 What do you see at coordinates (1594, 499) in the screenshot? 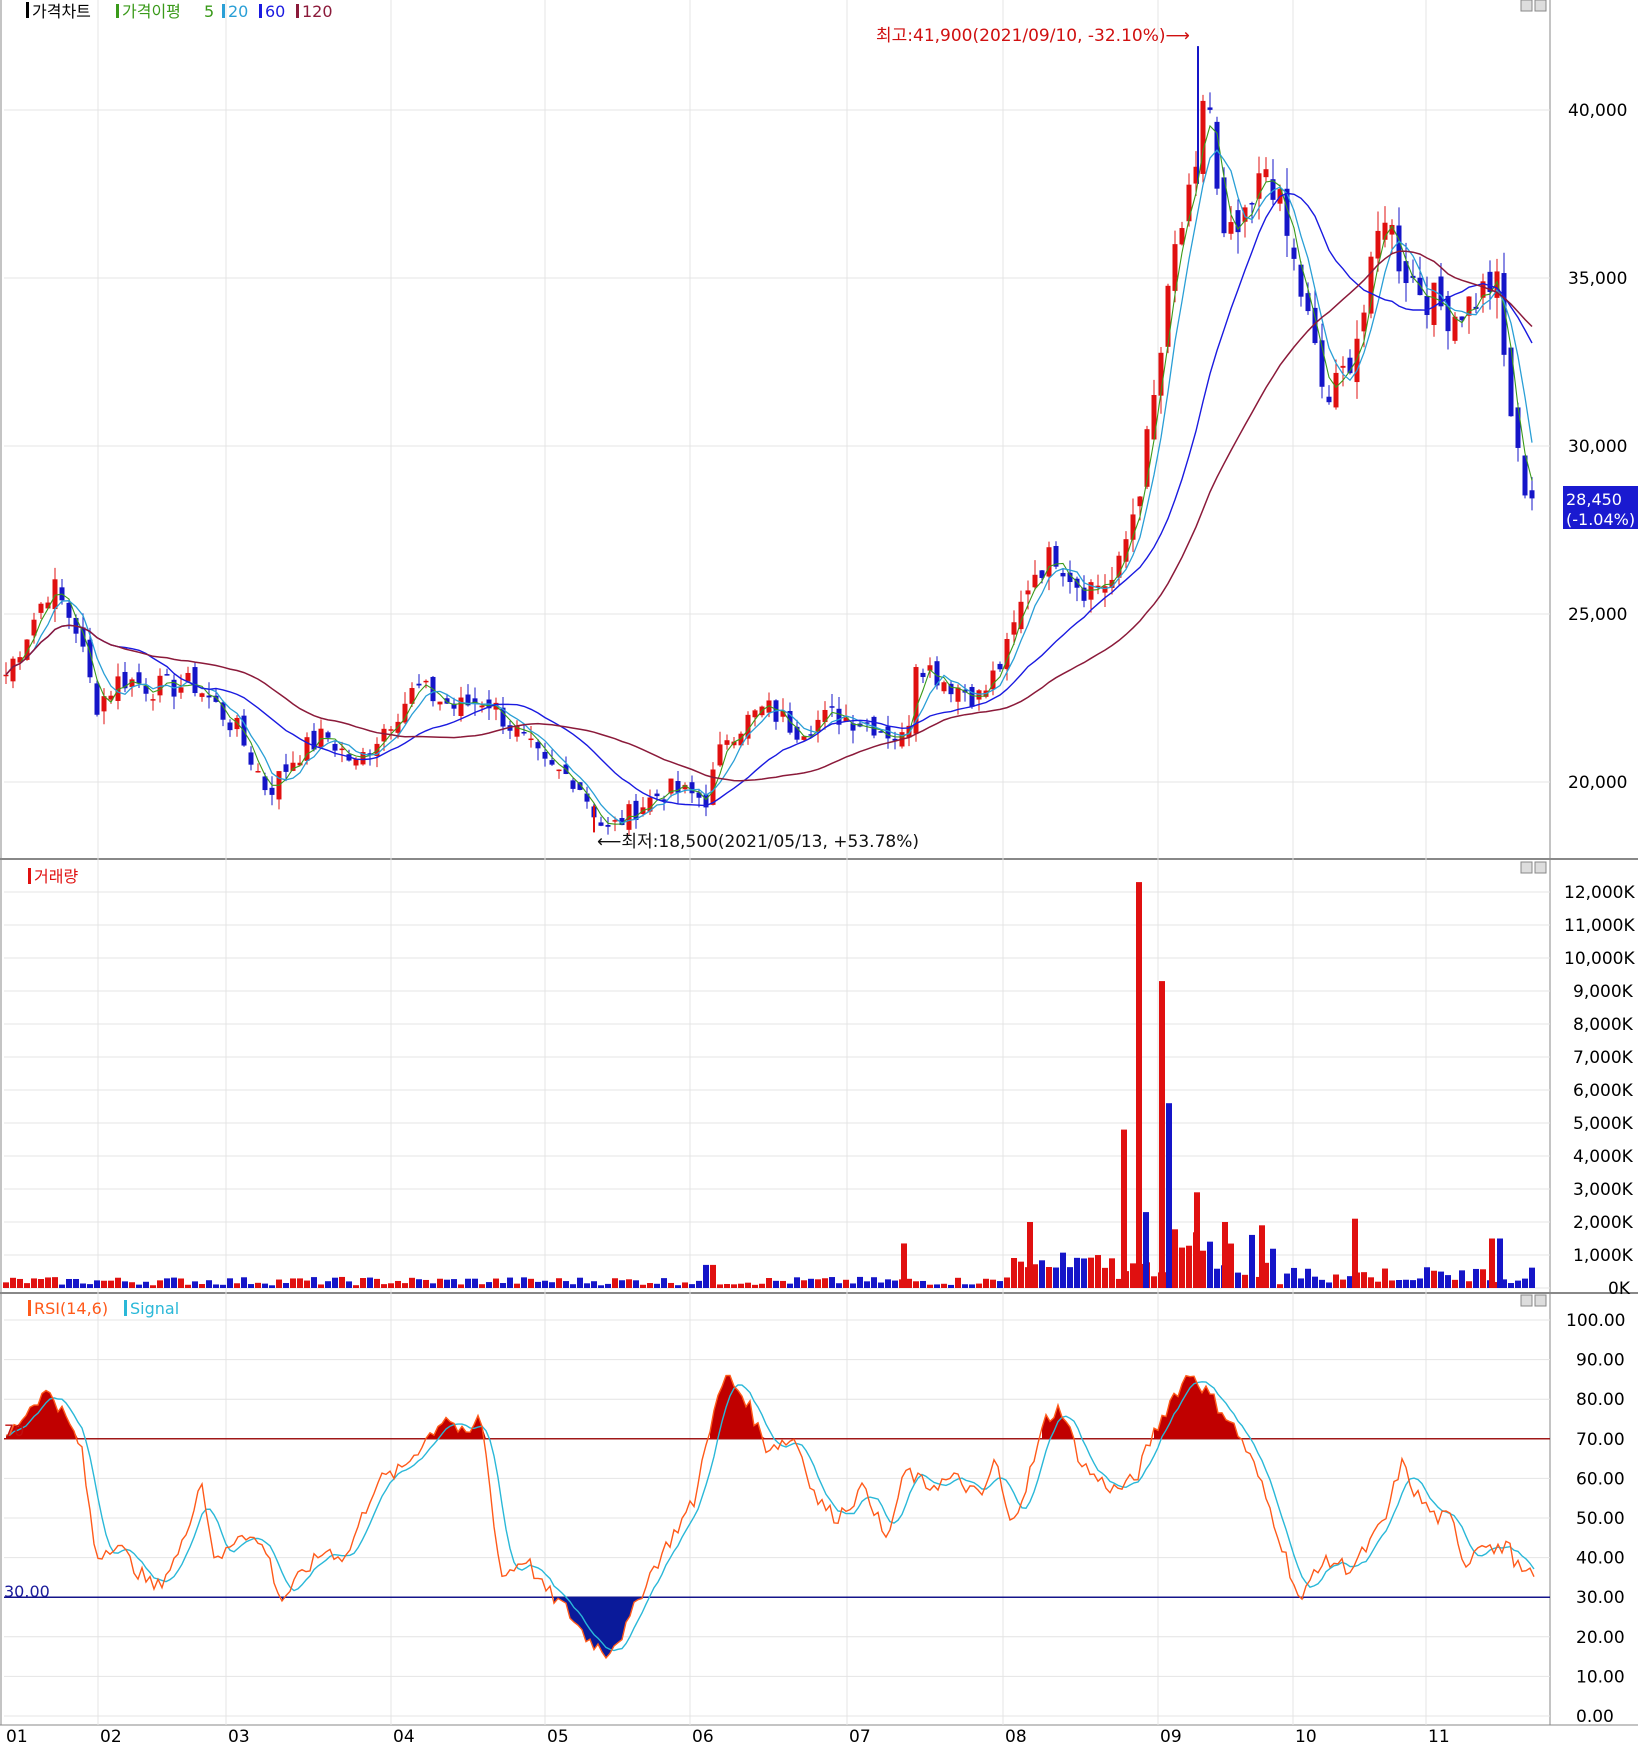
I see `current-price: 28,450` at bounding box center [1594, 499].